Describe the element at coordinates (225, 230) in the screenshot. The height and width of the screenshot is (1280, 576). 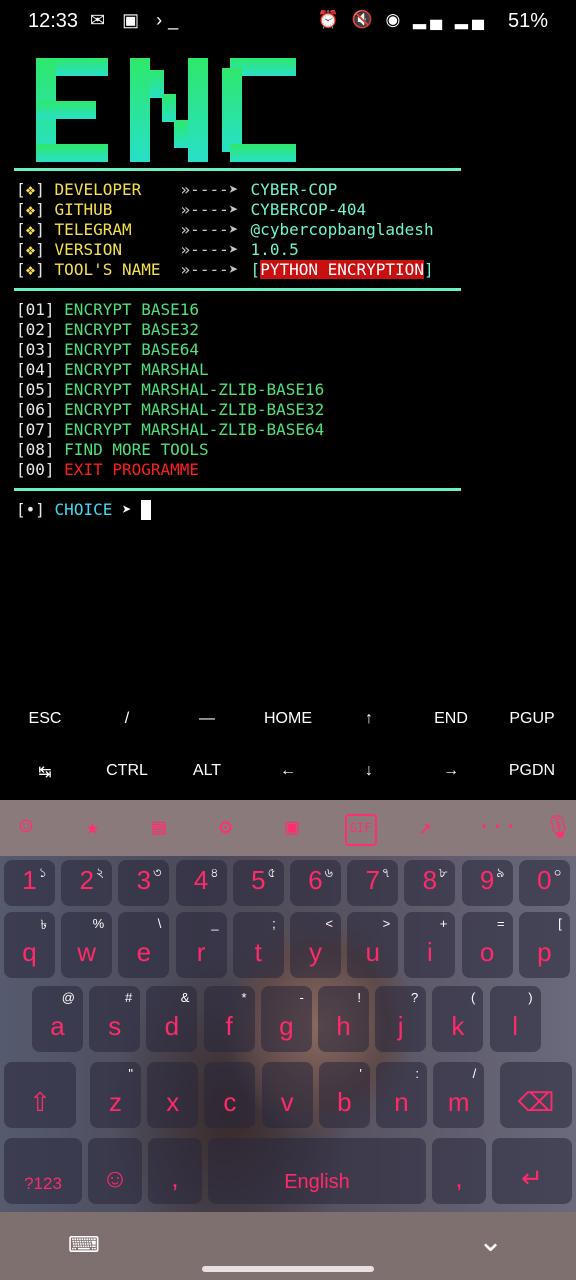
I see `info-row: [❖] TELEGRAM »----➤ @cybercopbangladesh` at that location.